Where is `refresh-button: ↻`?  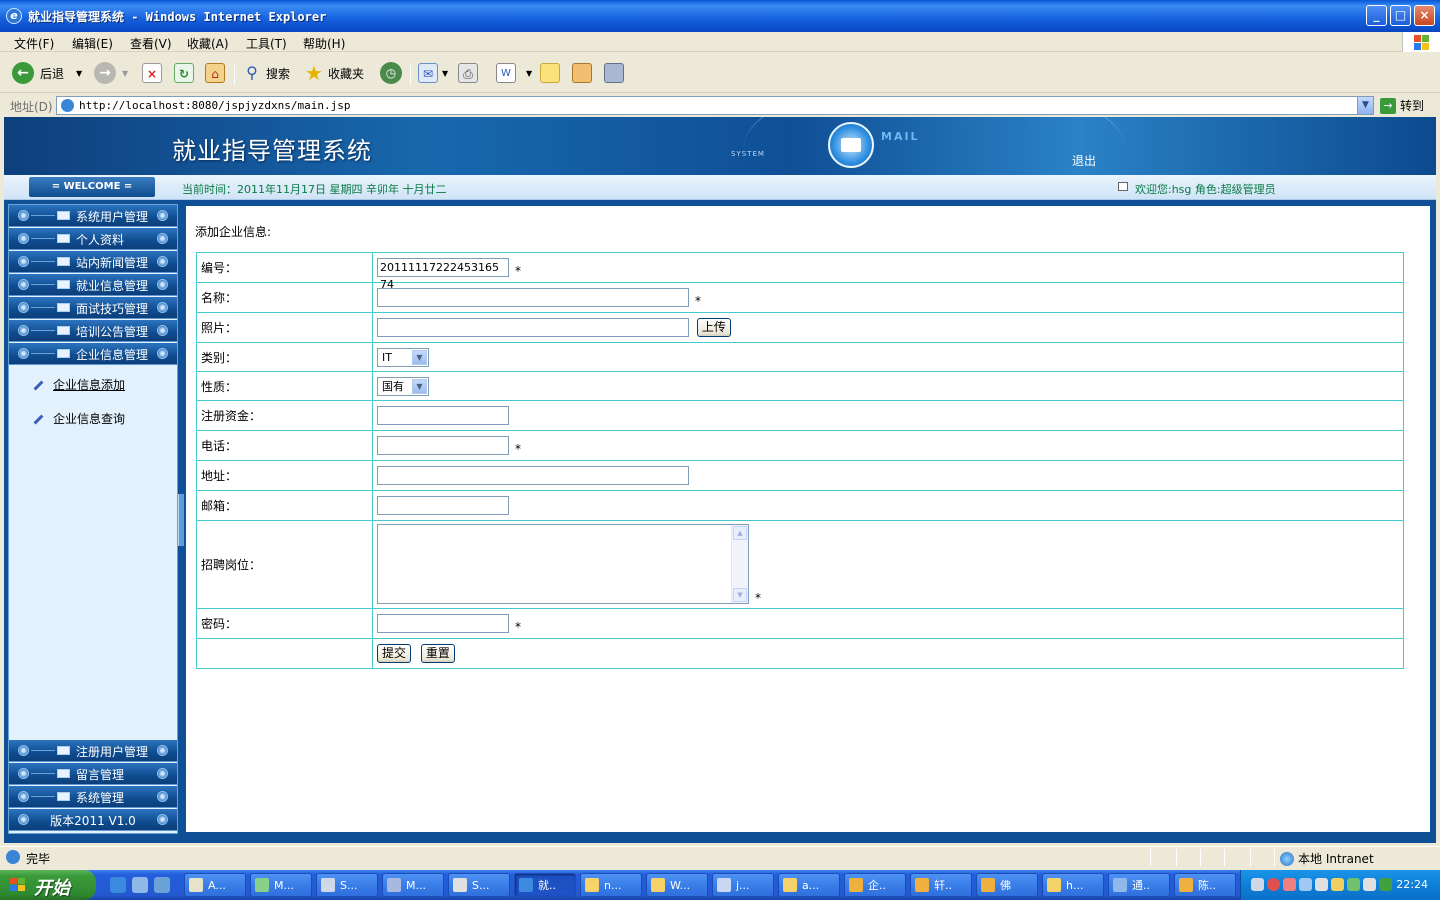 refresh-button: ↻ is located at coordinates (184, 73).